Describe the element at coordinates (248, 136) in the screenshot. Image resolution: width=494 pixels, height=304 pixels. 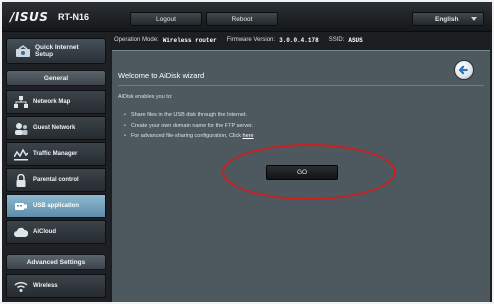
I see `here-link: here` at that location.